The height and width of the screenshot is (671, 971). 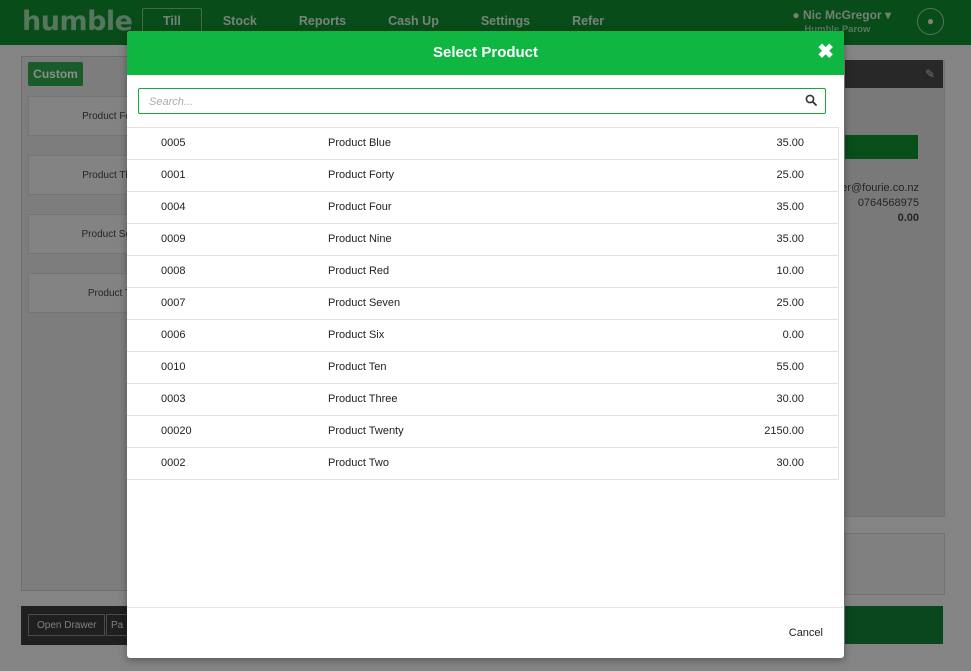 I want to click on table-row: 0008 Product Red 10.00, so click(x=482, y=272).